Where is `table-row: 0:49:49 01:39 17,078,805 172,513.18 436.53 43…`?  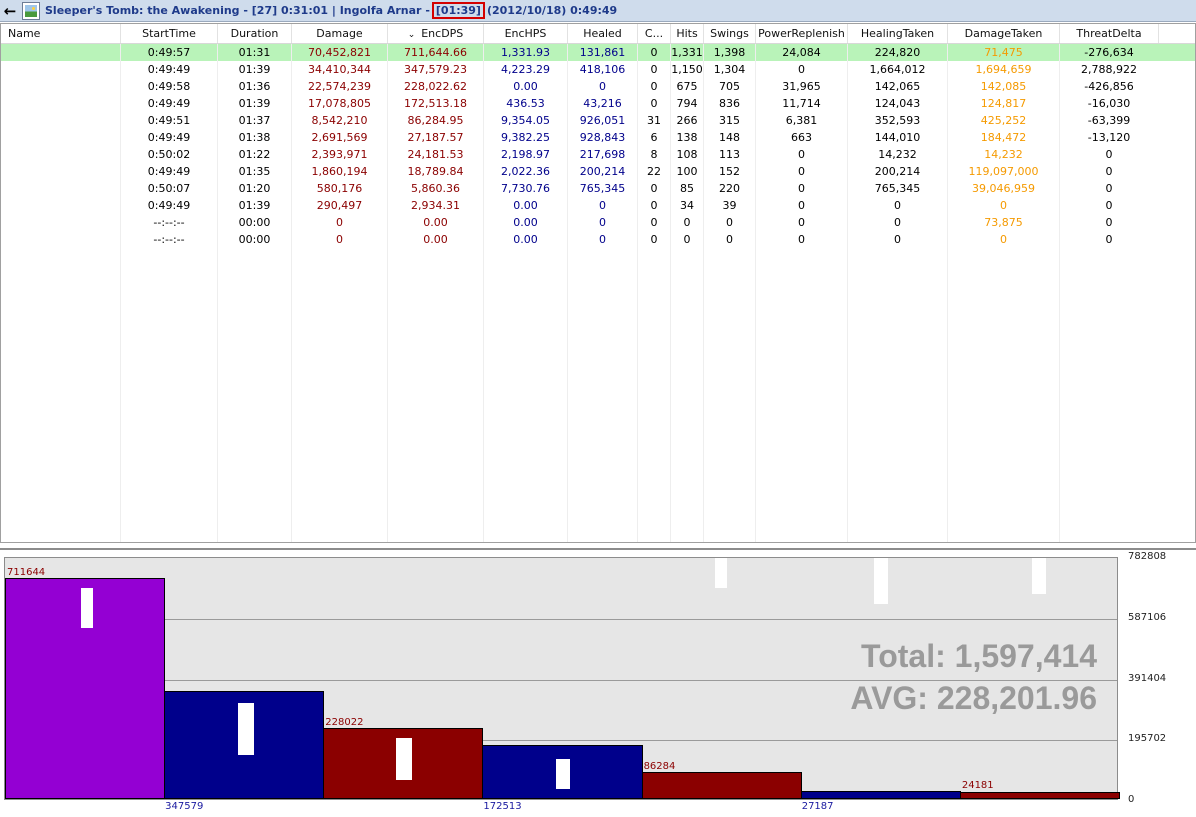
table-row: 0:49:49 01:39 17,078,805 172,513.18 436.53 43… is located at coordinates (598, 103).